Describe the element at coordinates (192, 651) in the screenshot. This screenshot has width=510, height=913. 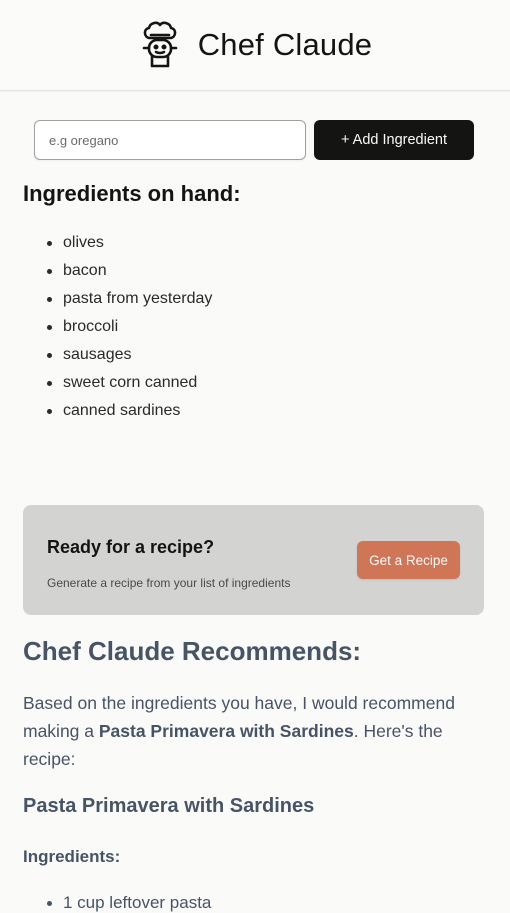
I see `recommendation-heading: Chef Claude Recommends:` at that location.